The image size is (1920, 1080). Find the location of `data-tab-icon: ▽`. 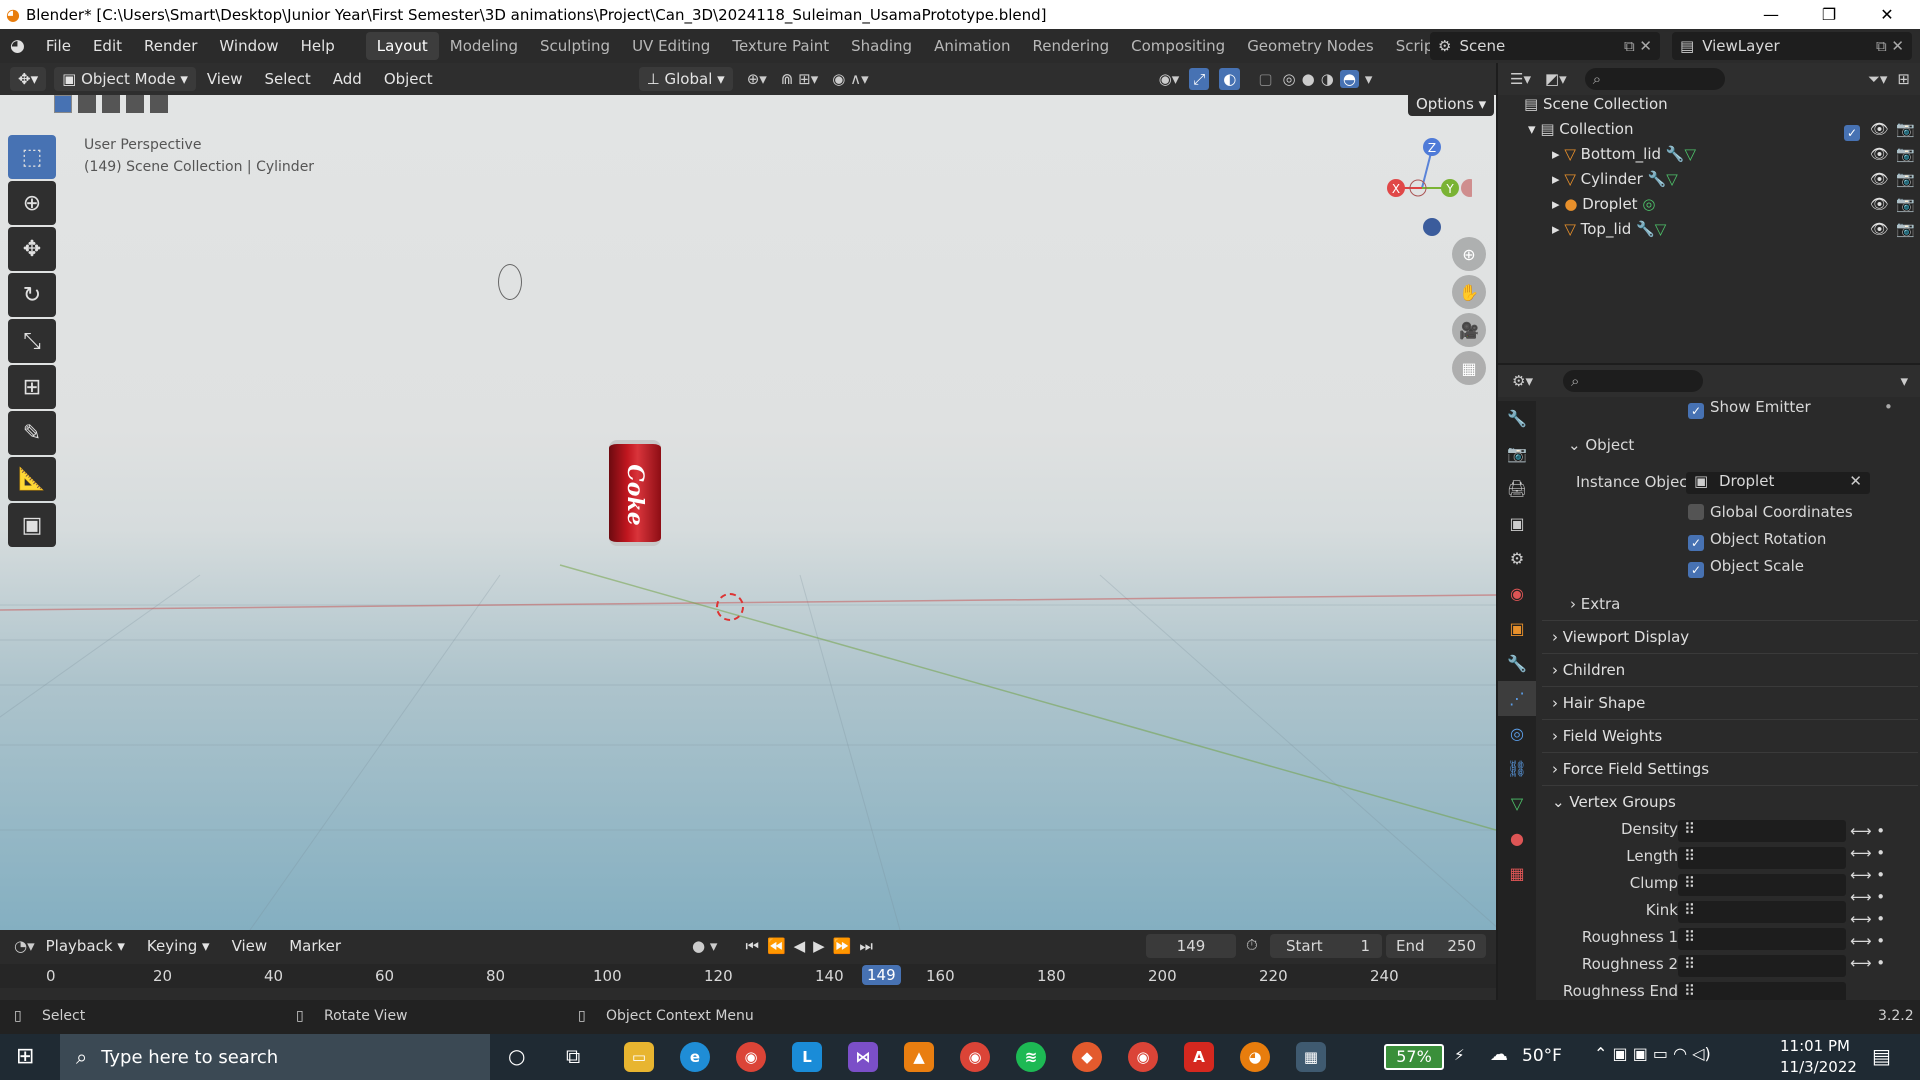

data-tab-icon: ▽ is located at coordinates (1517, 803).